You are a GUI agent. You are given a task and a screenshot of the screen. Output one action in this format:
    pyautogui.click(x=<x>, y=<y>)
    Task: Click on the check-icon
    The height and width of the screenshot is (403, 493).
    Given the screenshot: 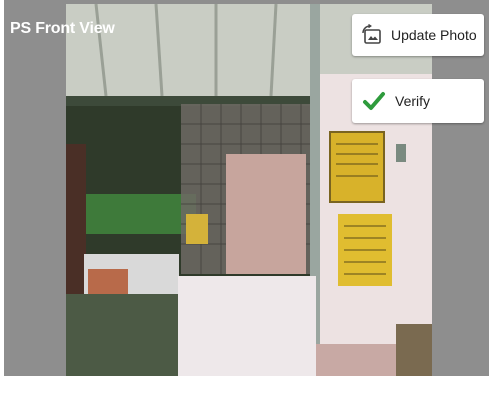 What is the action you would take?
    pyautogui.click(x=374, y=101)
    